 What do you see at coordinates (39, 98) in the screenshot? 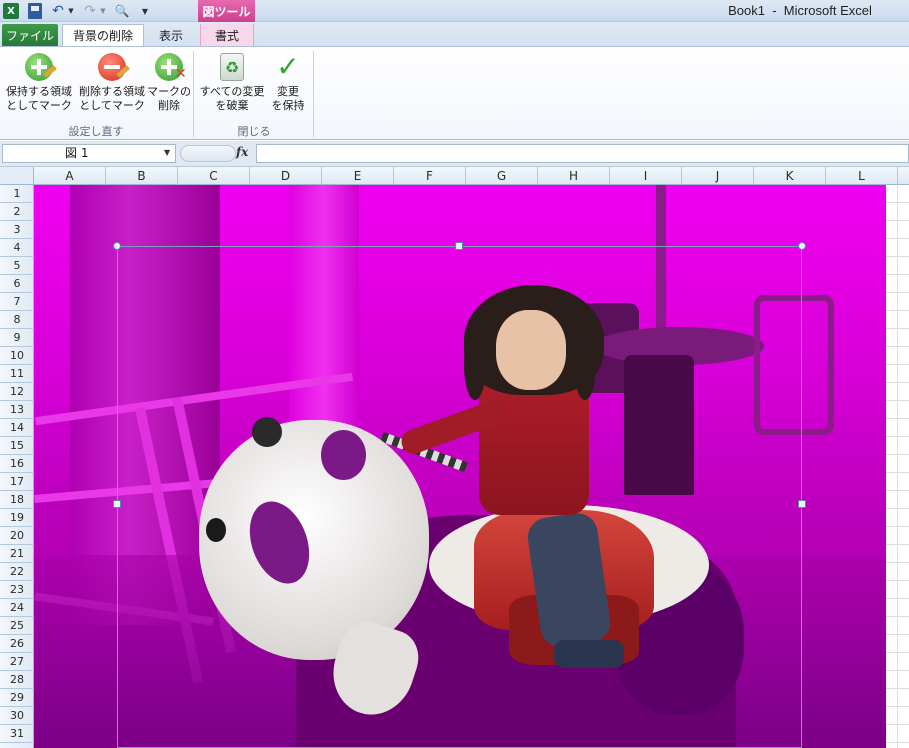
I see `mark-keep-label: 保持する領域 としてマーク` at bounding box center [39, 98].